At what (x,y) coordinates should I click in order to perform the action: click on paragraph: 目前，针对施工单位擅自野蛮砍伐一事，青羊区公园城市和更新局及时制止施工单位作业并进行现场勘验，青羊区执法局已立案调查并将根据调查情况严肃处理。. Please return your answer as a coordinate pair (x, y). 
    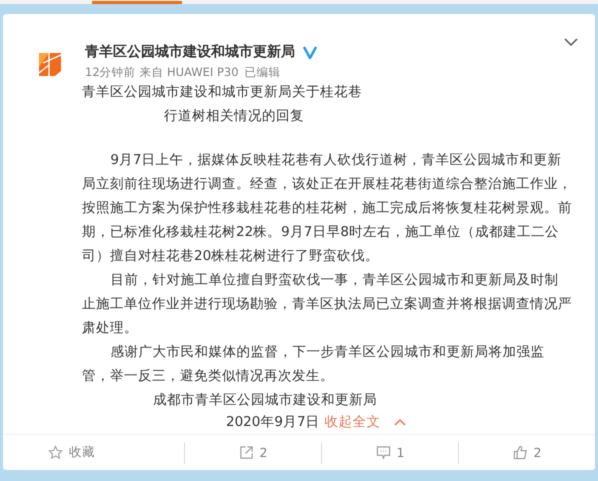
    Looking at the image, I should click on (327, 304).